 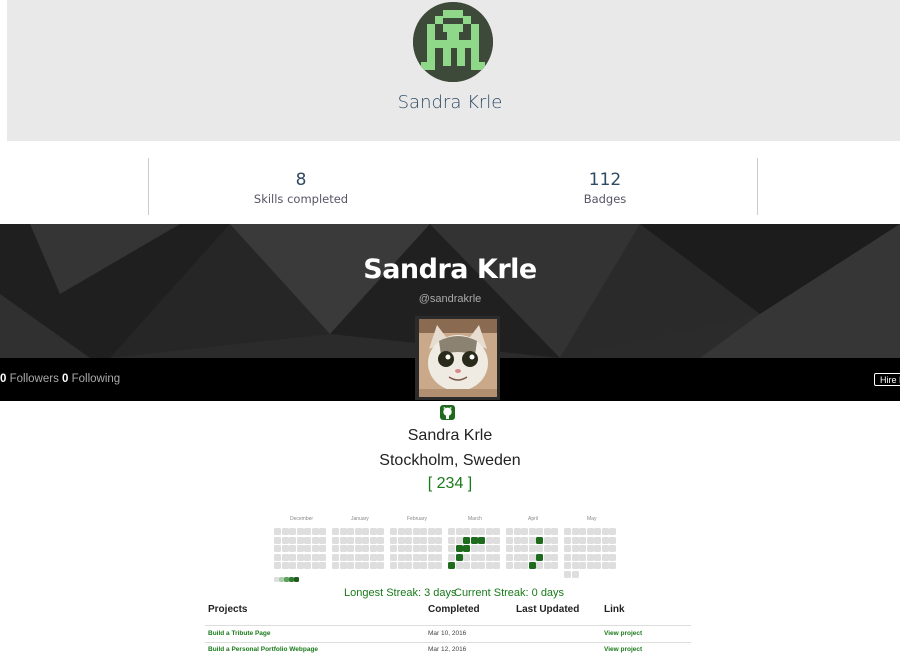 I want to click on following-label: Following, so click(x=96, y=379).